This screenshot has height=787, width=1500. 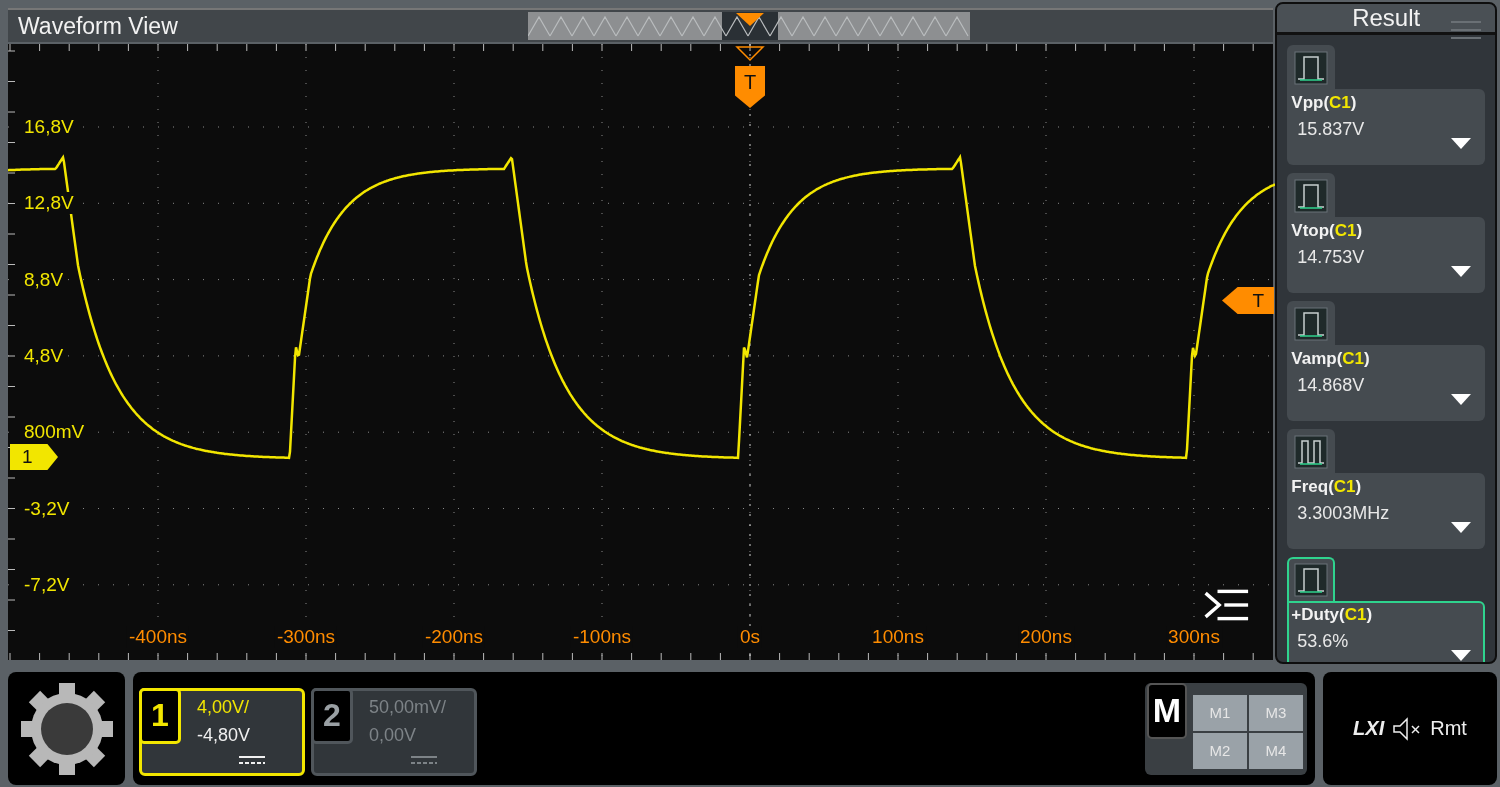 I want to click on trigger-level-marker: T, so click(x=1248, y=300).